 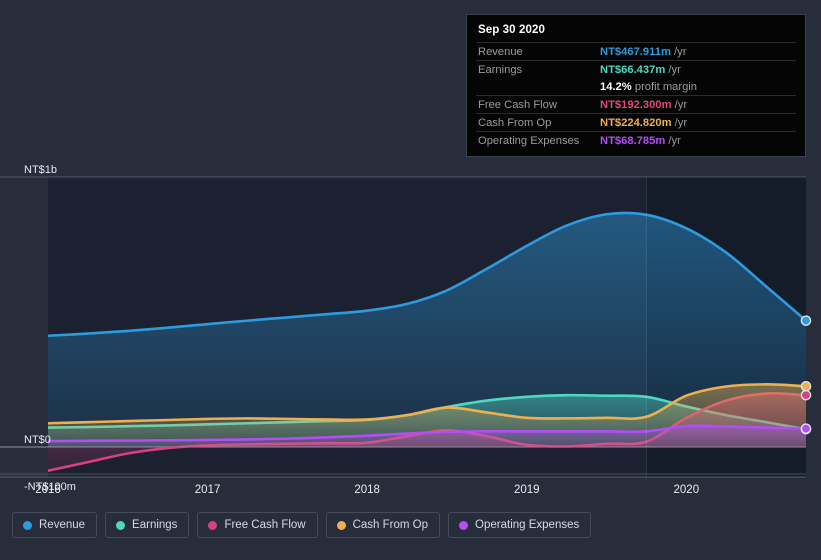 I want to click on tooltip-row-label: Earnings, so click(x=538, y=69).